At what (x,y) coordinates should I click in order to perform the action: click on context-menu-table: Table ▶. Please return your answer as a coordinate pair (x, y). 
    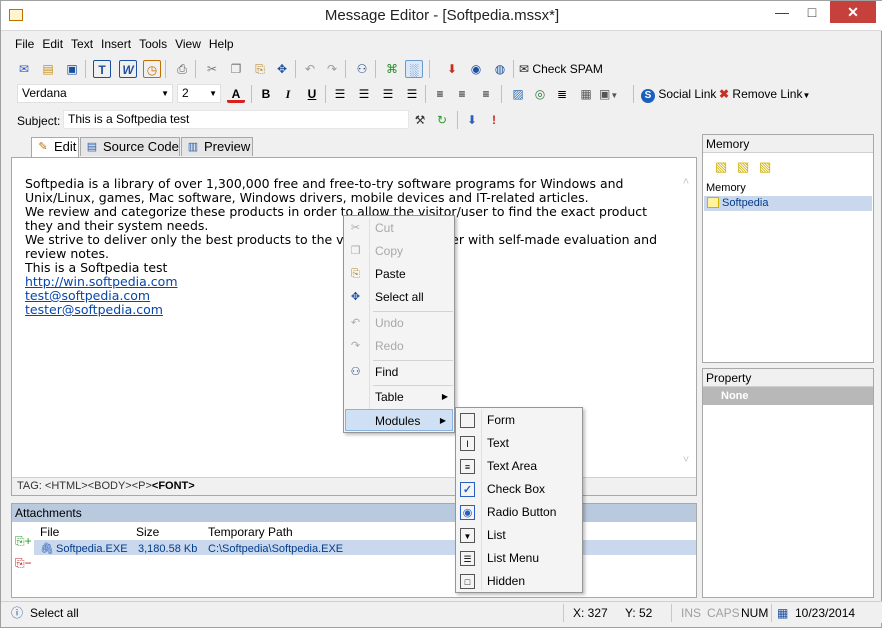
    Looking at the image, I should click on (399, 397).